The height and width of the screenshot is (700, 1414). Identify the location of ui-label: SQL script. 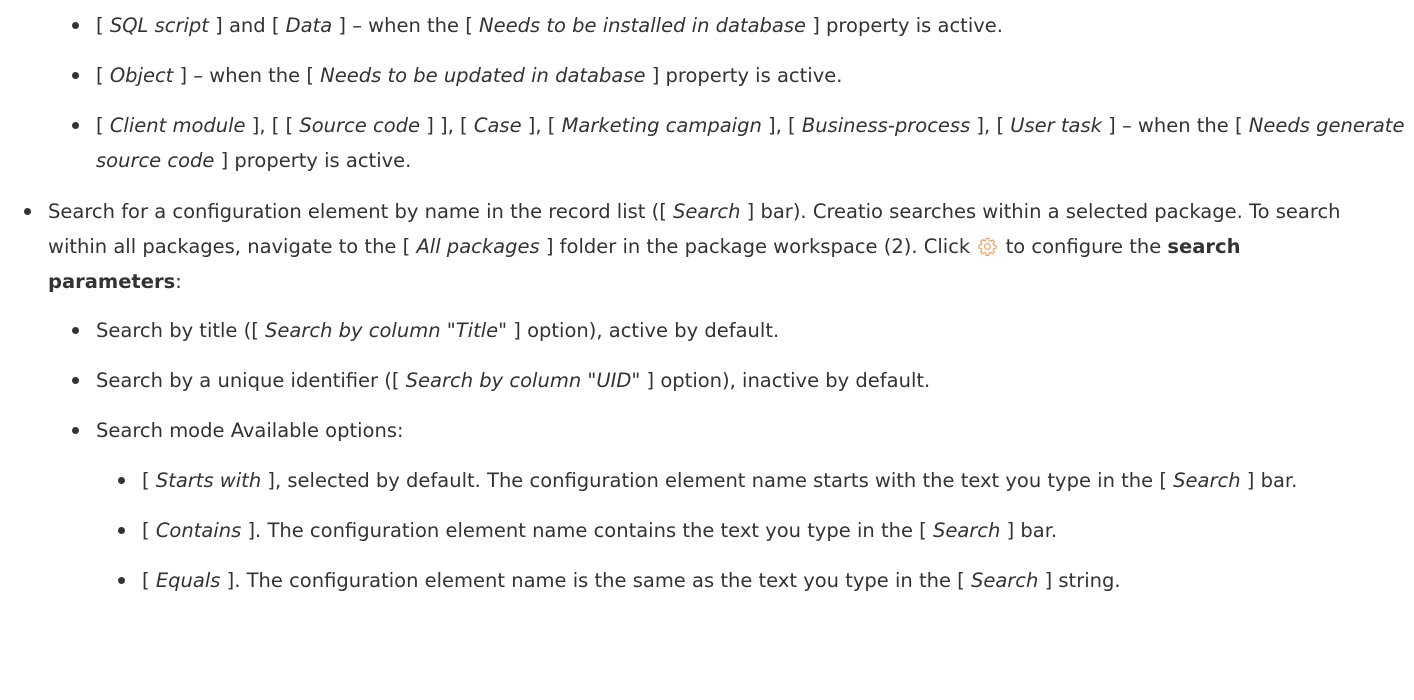
(159, 25).